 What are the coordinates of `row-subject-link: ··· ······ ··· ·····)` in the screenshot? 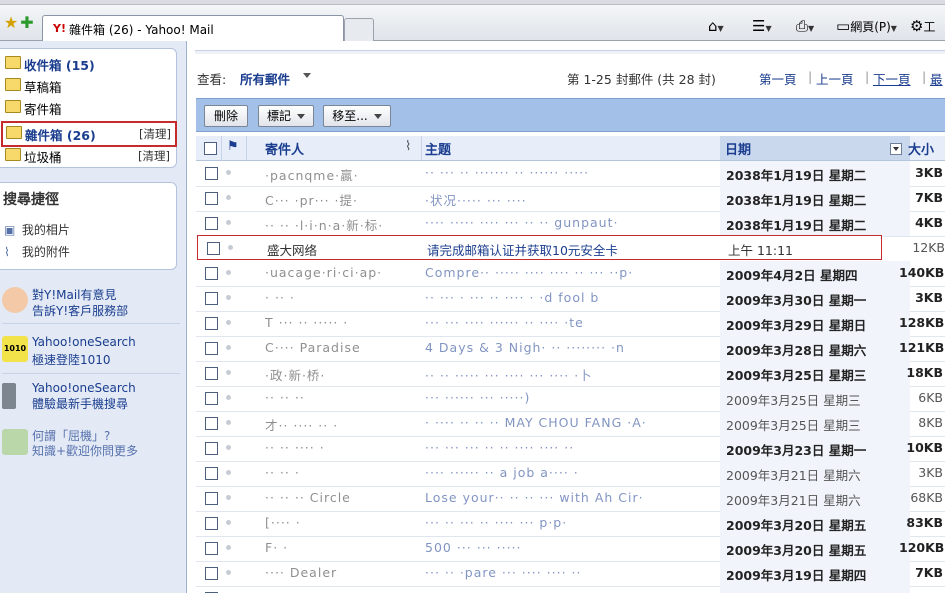 It's located at (570, 397).